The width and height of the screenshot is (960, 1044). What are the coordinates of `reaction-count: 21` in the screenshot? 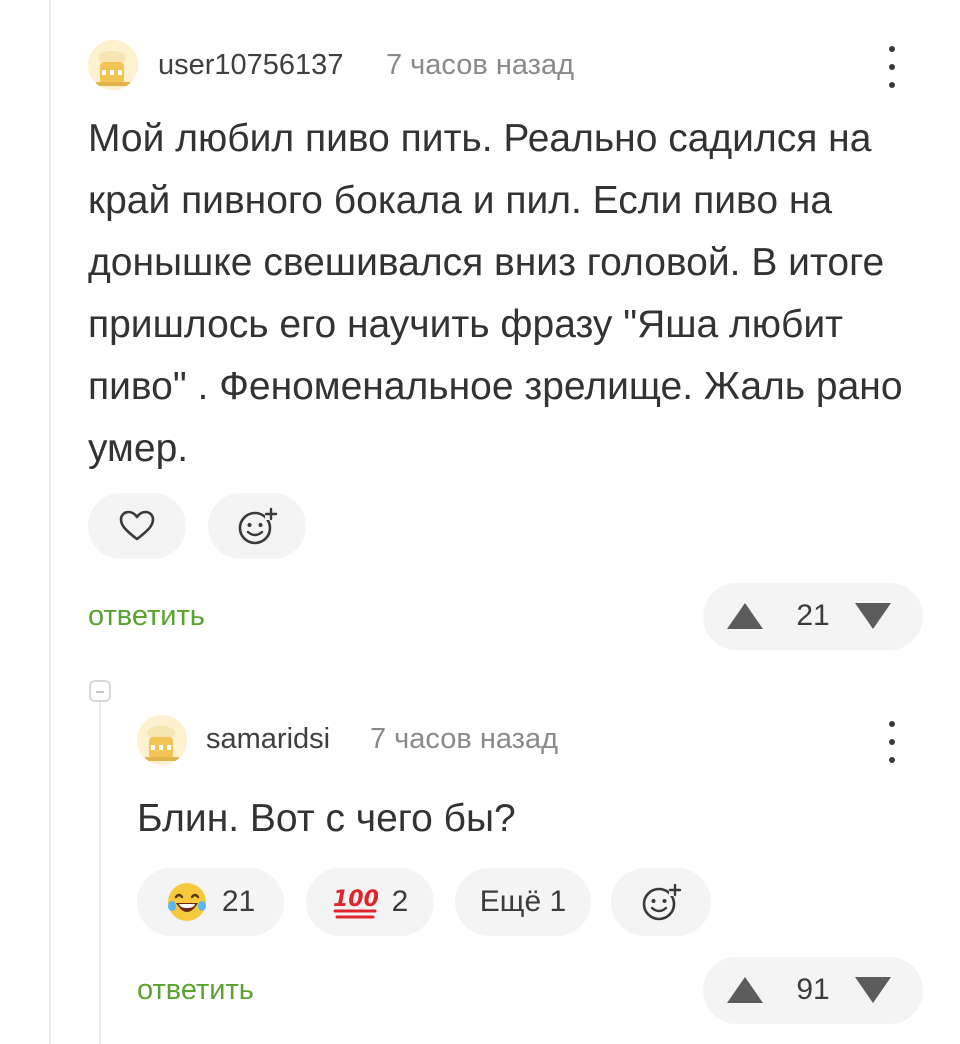 It's located at (238, 901).